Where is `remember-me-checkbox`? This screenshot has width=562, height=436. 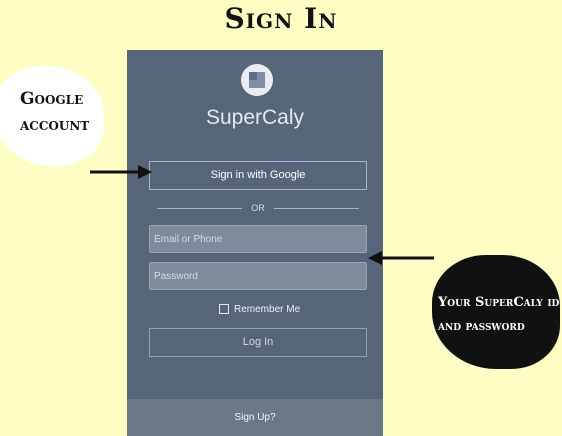 remember-me-checkbox is located at coordinates (224, 309).